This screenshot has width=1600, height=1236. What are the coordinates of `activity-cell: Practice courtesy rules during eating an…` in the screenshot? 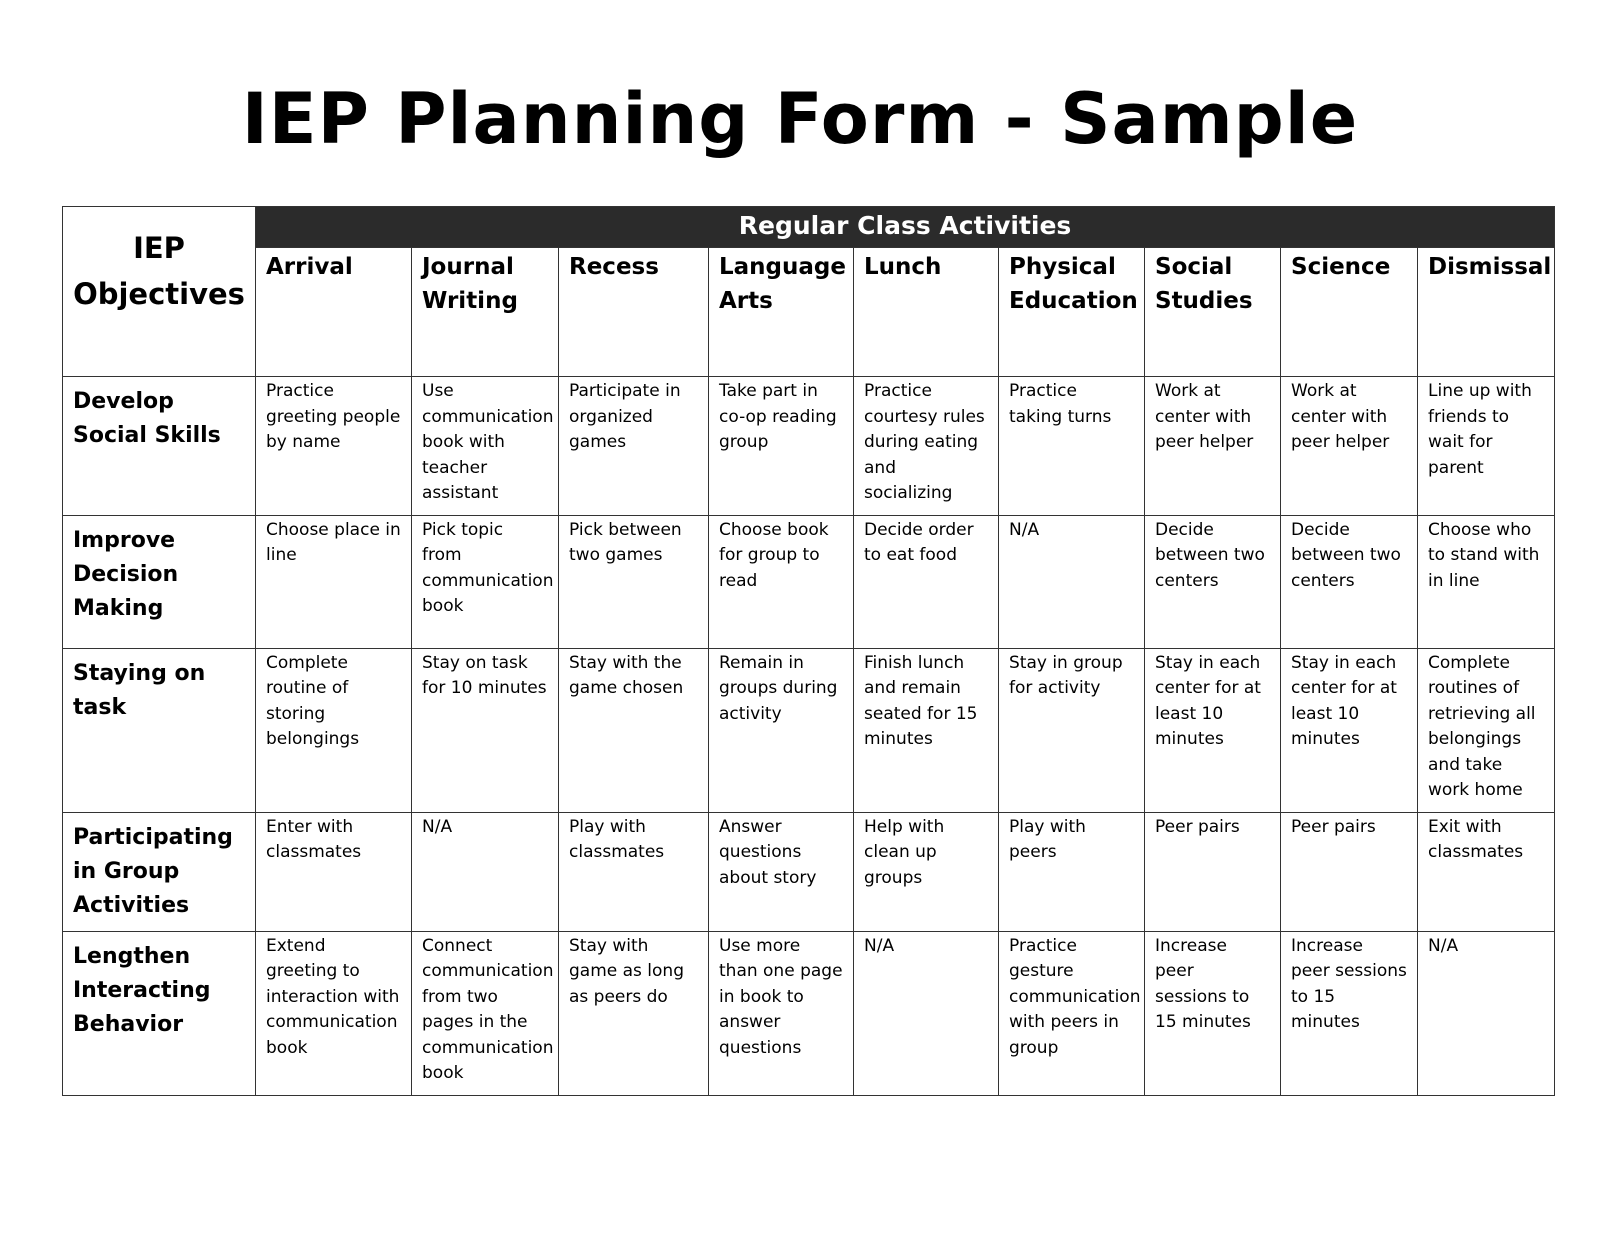 It's located at (926, 446).